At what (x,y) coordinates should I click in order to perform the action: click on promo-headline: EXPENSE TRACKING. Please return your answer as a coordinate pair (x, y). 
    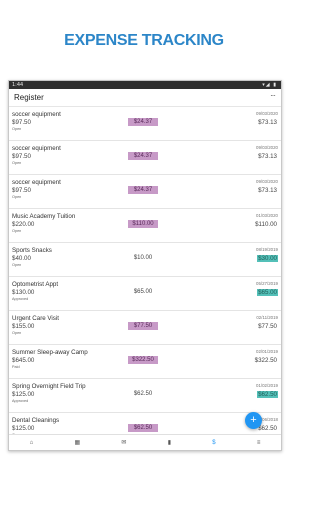
    Looking at the image, I should click on (144, 40).